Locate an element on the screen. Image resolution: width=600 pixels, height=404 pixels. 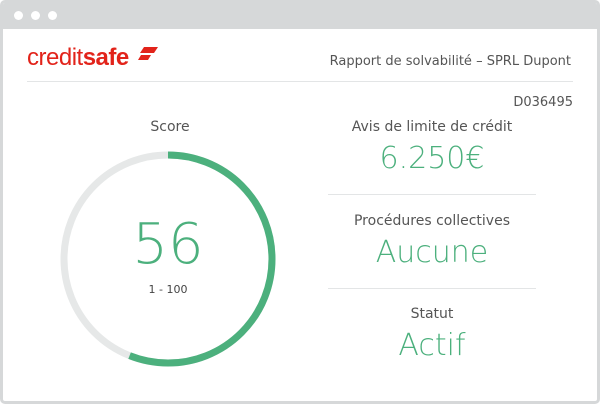
header-divider is located at coordinates (300, 81).